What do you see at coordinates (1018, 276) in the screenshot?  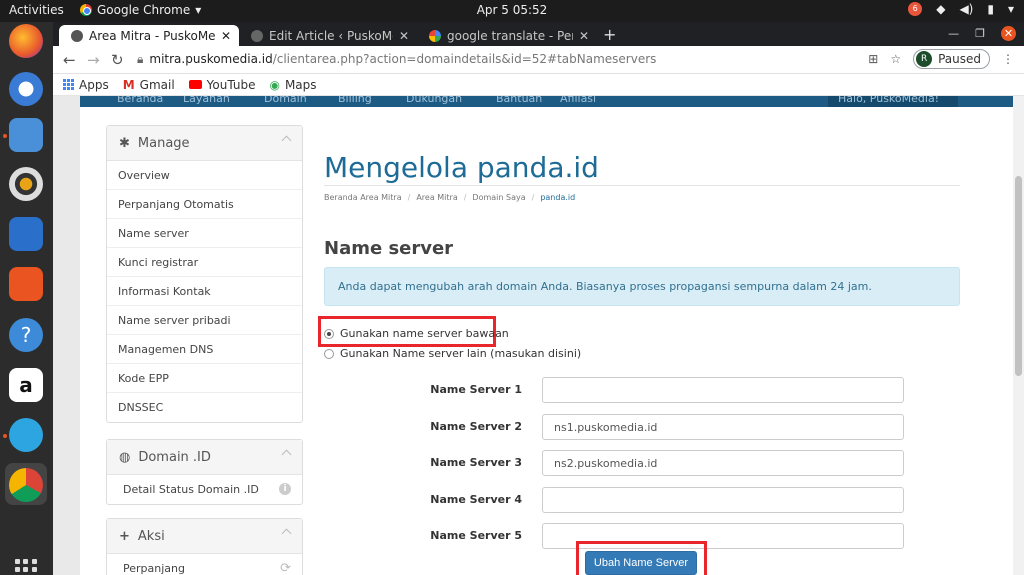 I see `scrollbar-thumb` at bounding box center [1018, 276].